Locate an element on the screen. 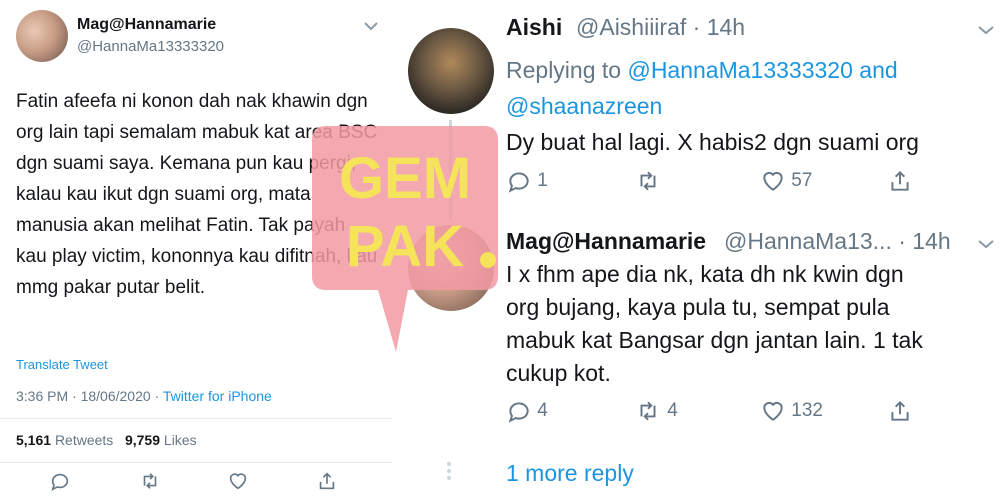 The height and width of the screenshot is (500, 1000). like-button: 132 is located at coordinates (791, 411).